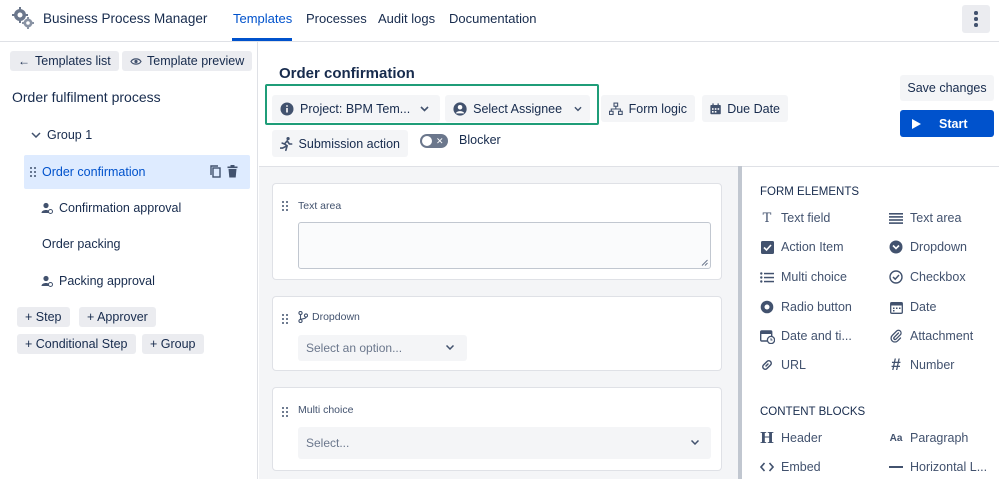  I want to click on step-label: Order packing, so click(81, 244).